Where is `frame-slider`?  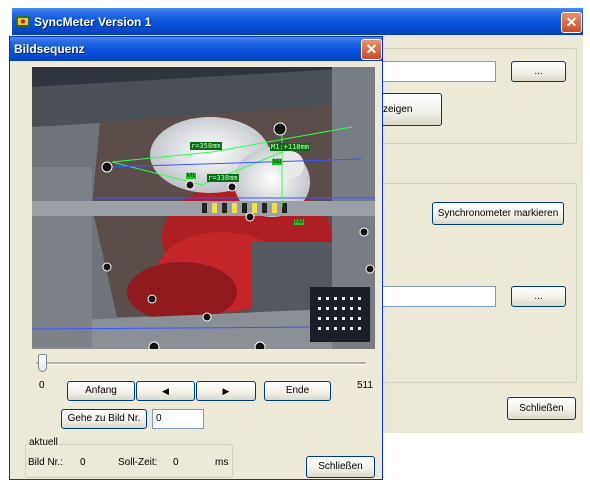
frame-slider is located at coordinates (201, 364).